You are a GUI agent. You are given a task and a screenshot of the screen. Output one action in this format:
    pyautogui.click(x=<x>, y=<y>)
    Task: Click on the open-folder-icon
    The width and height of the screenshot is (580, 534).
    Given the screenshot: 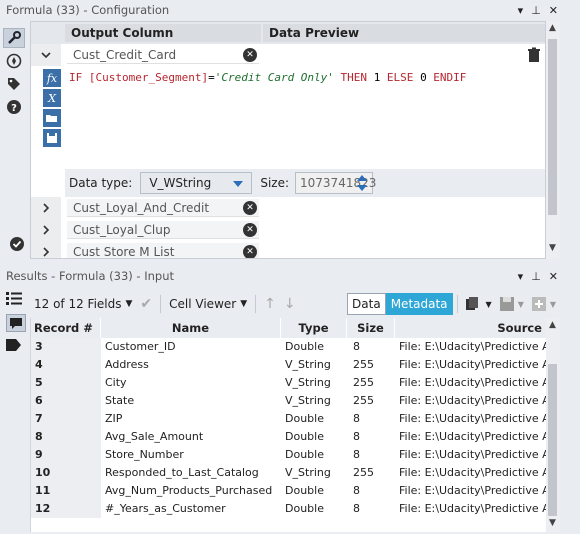 What is the action you would take?
    pyautogui.click(x=52, y=118)
    